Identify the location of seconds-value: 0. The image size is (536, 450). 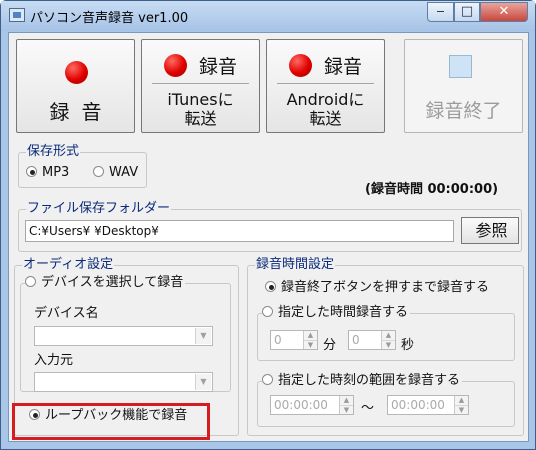
(356, 340).